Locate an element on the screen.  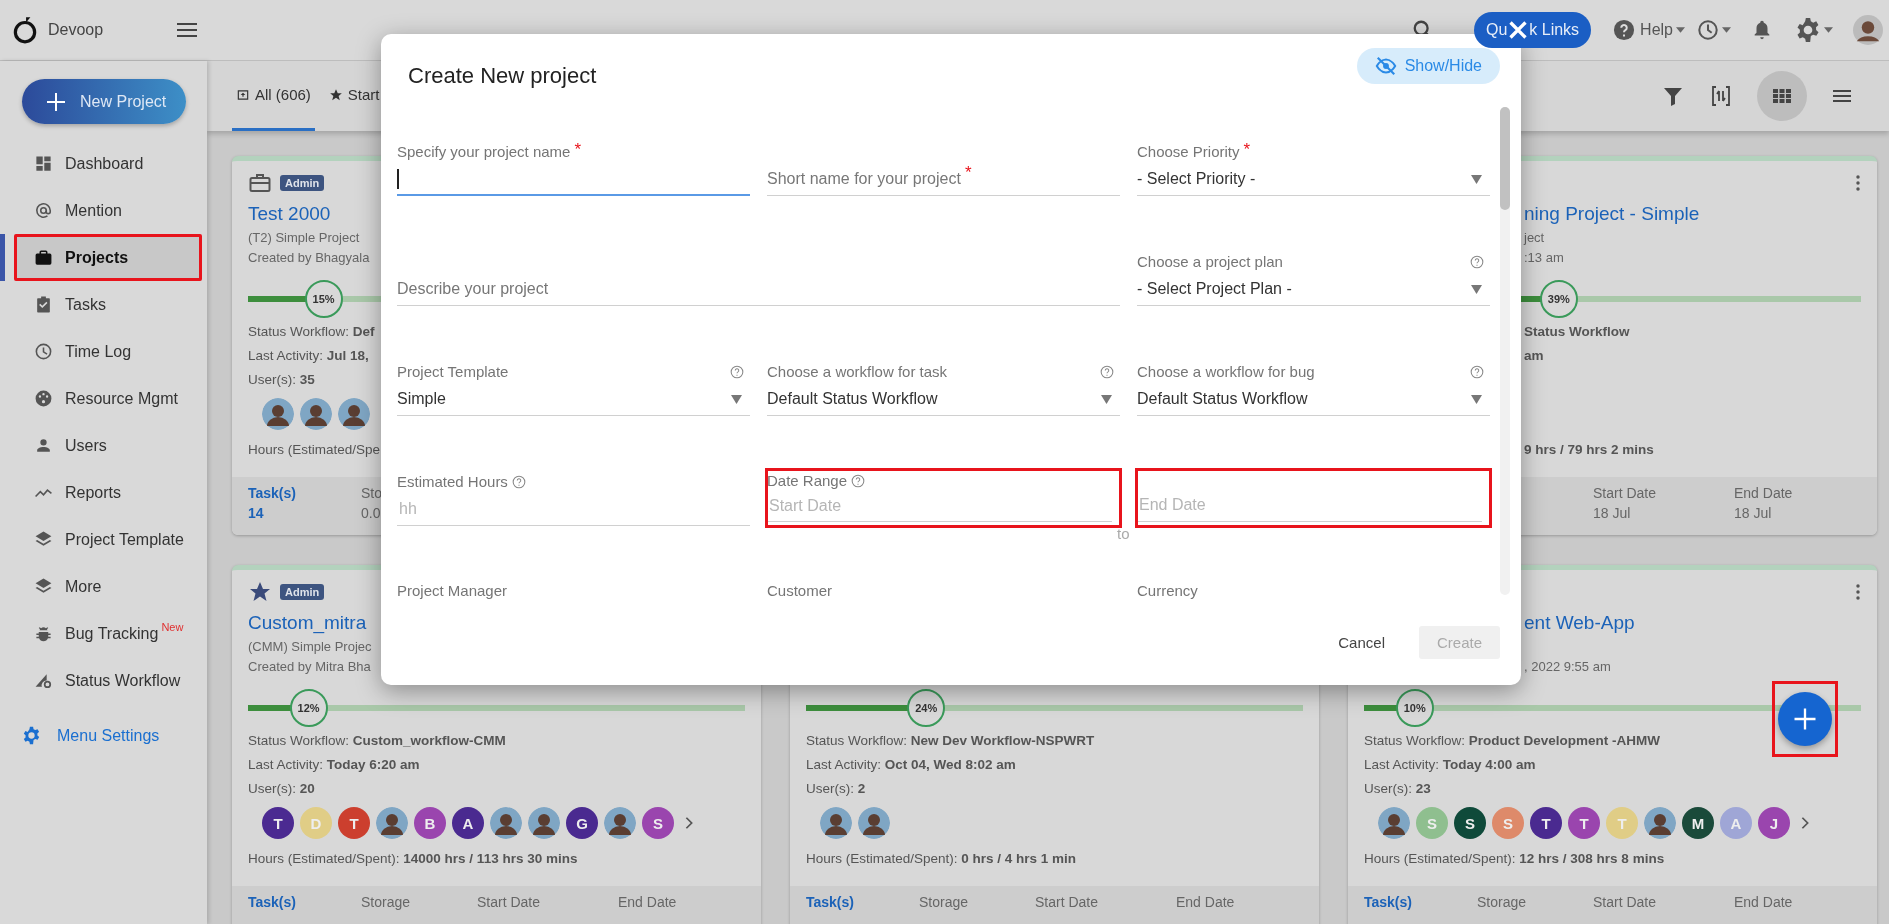
user-avatar: M is located at coordinates (1698, 823).